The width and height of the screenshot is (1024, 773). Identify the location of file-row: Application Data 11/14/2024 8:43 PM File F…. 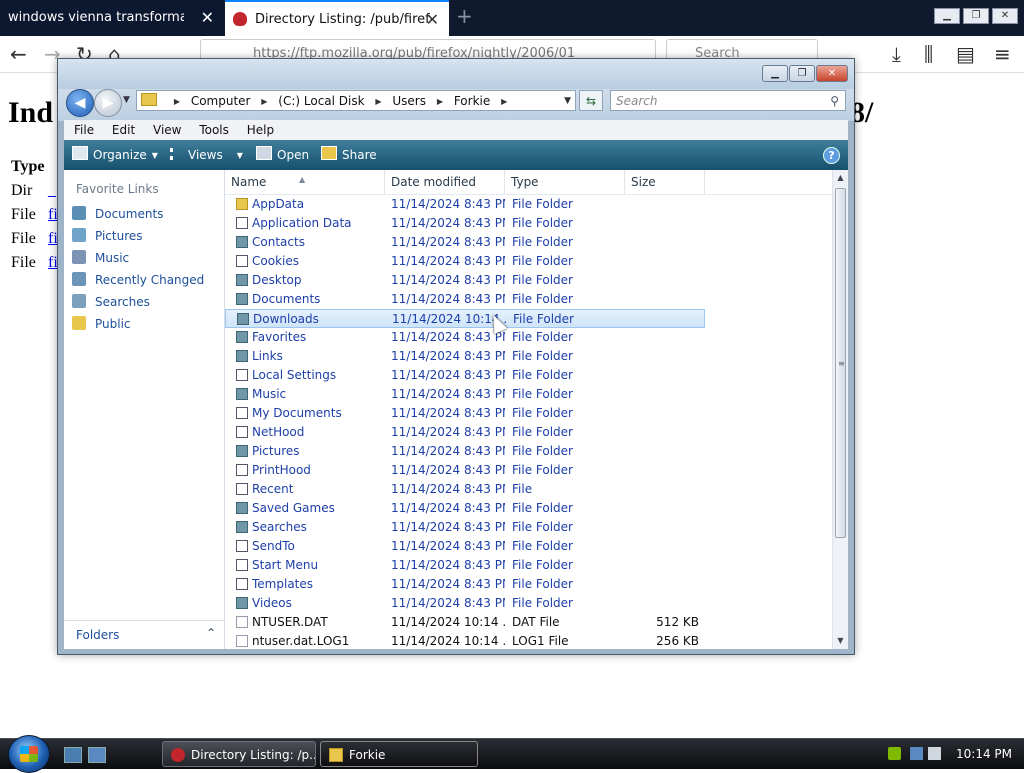
(529, 223).